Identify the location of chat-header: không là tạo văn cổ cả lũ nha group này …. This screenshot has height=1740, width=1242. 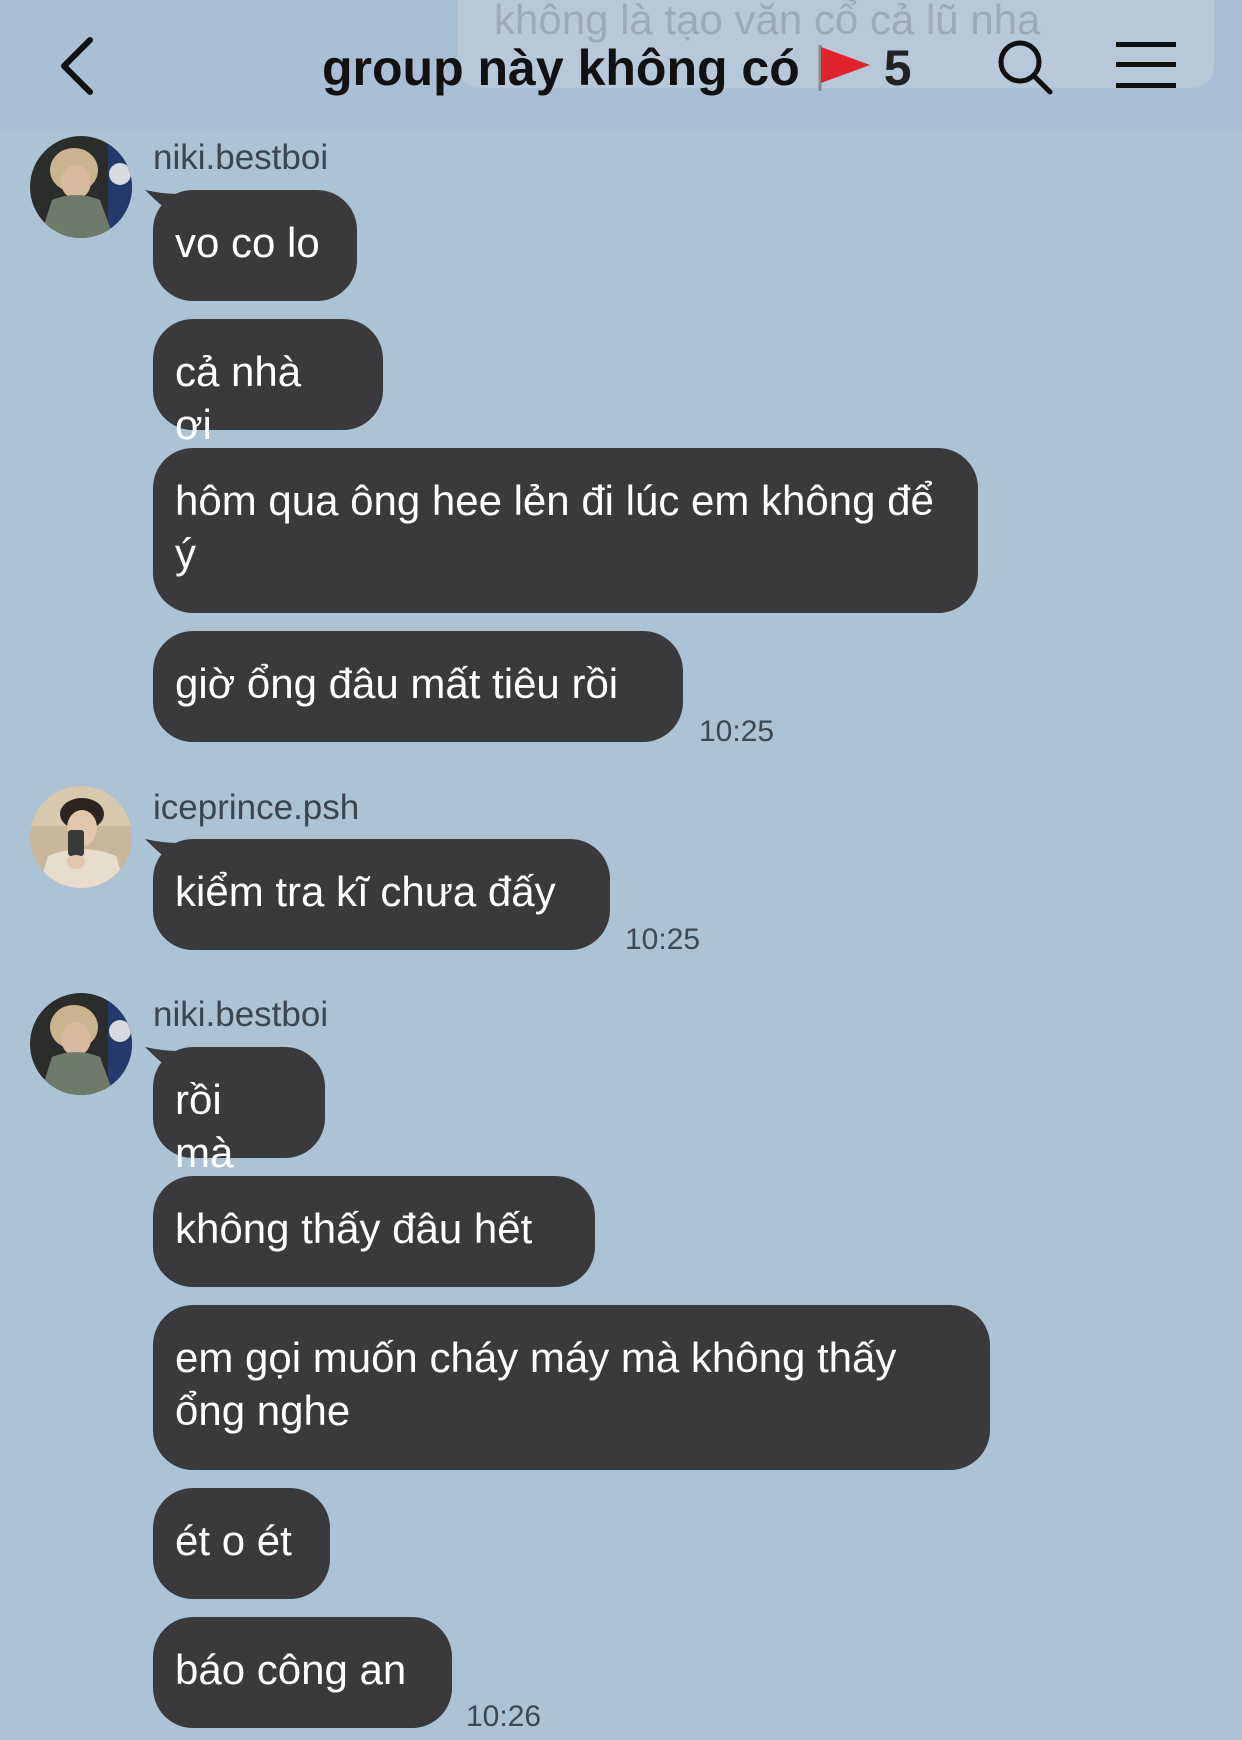
(621, 65).